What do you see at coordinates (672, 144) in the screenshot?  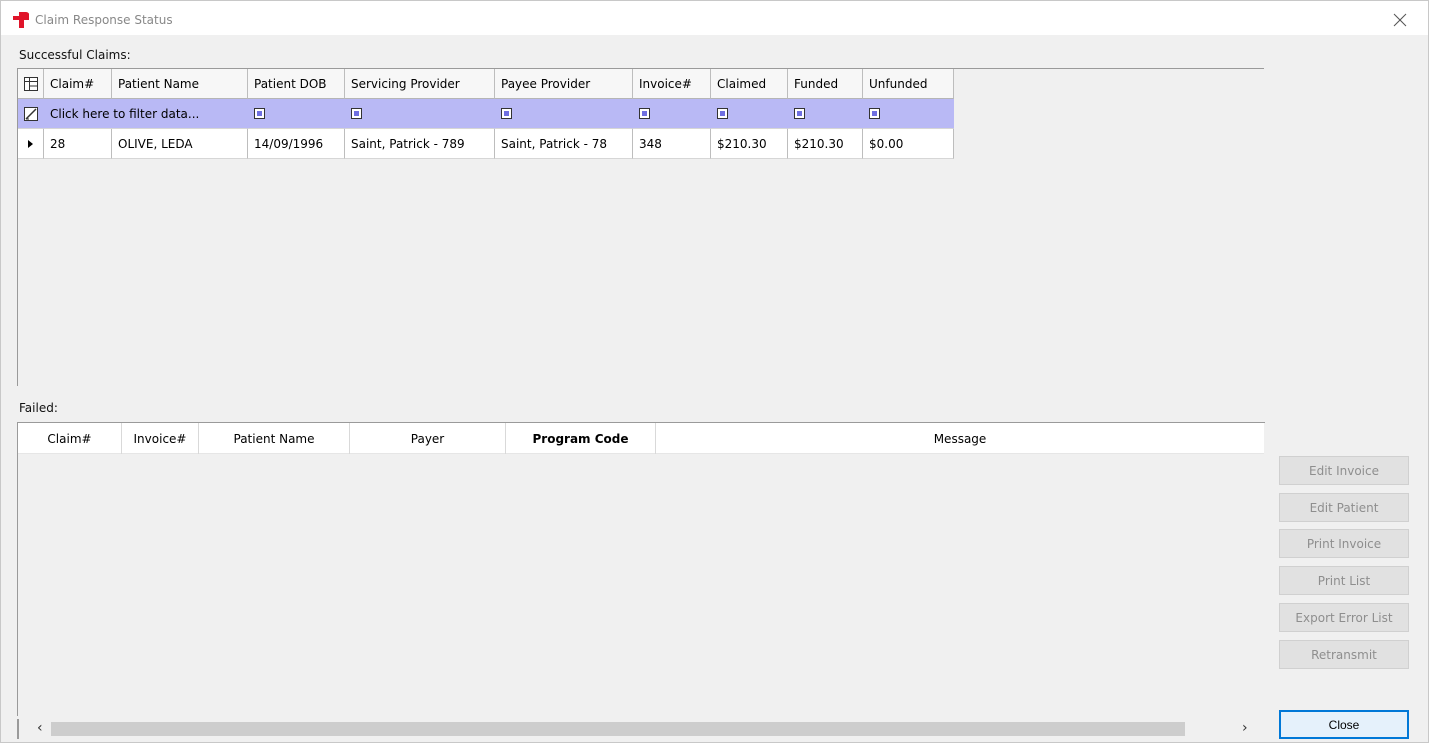 I see `cell-invoice: 348` at bounding box center [672, 144].